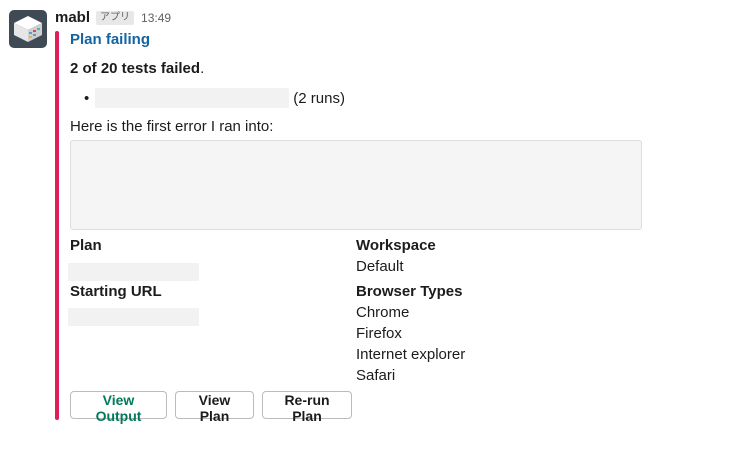  What do you see at coordinates (307, 407) in the screenshot?
I see `rerun-plan-button: Re-run Plan` at bounding box center [307, 407].